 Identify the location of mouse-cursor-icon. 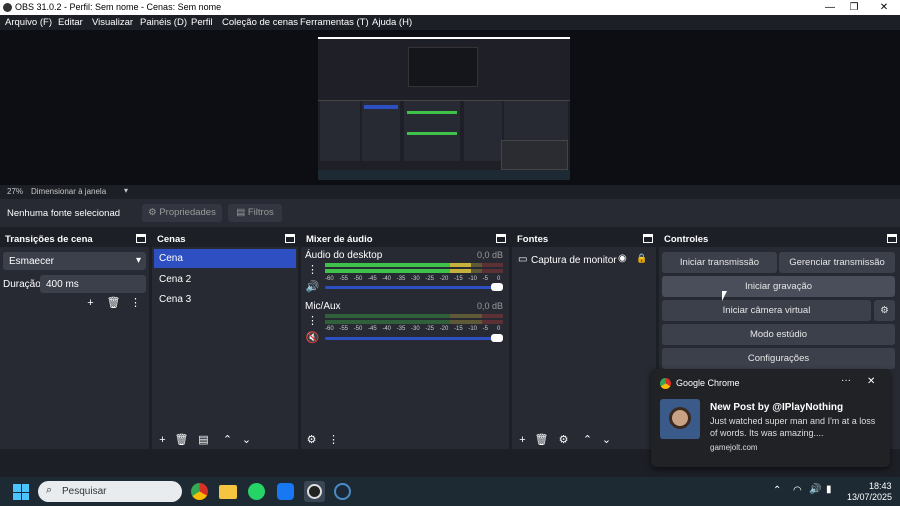
(726, 296).